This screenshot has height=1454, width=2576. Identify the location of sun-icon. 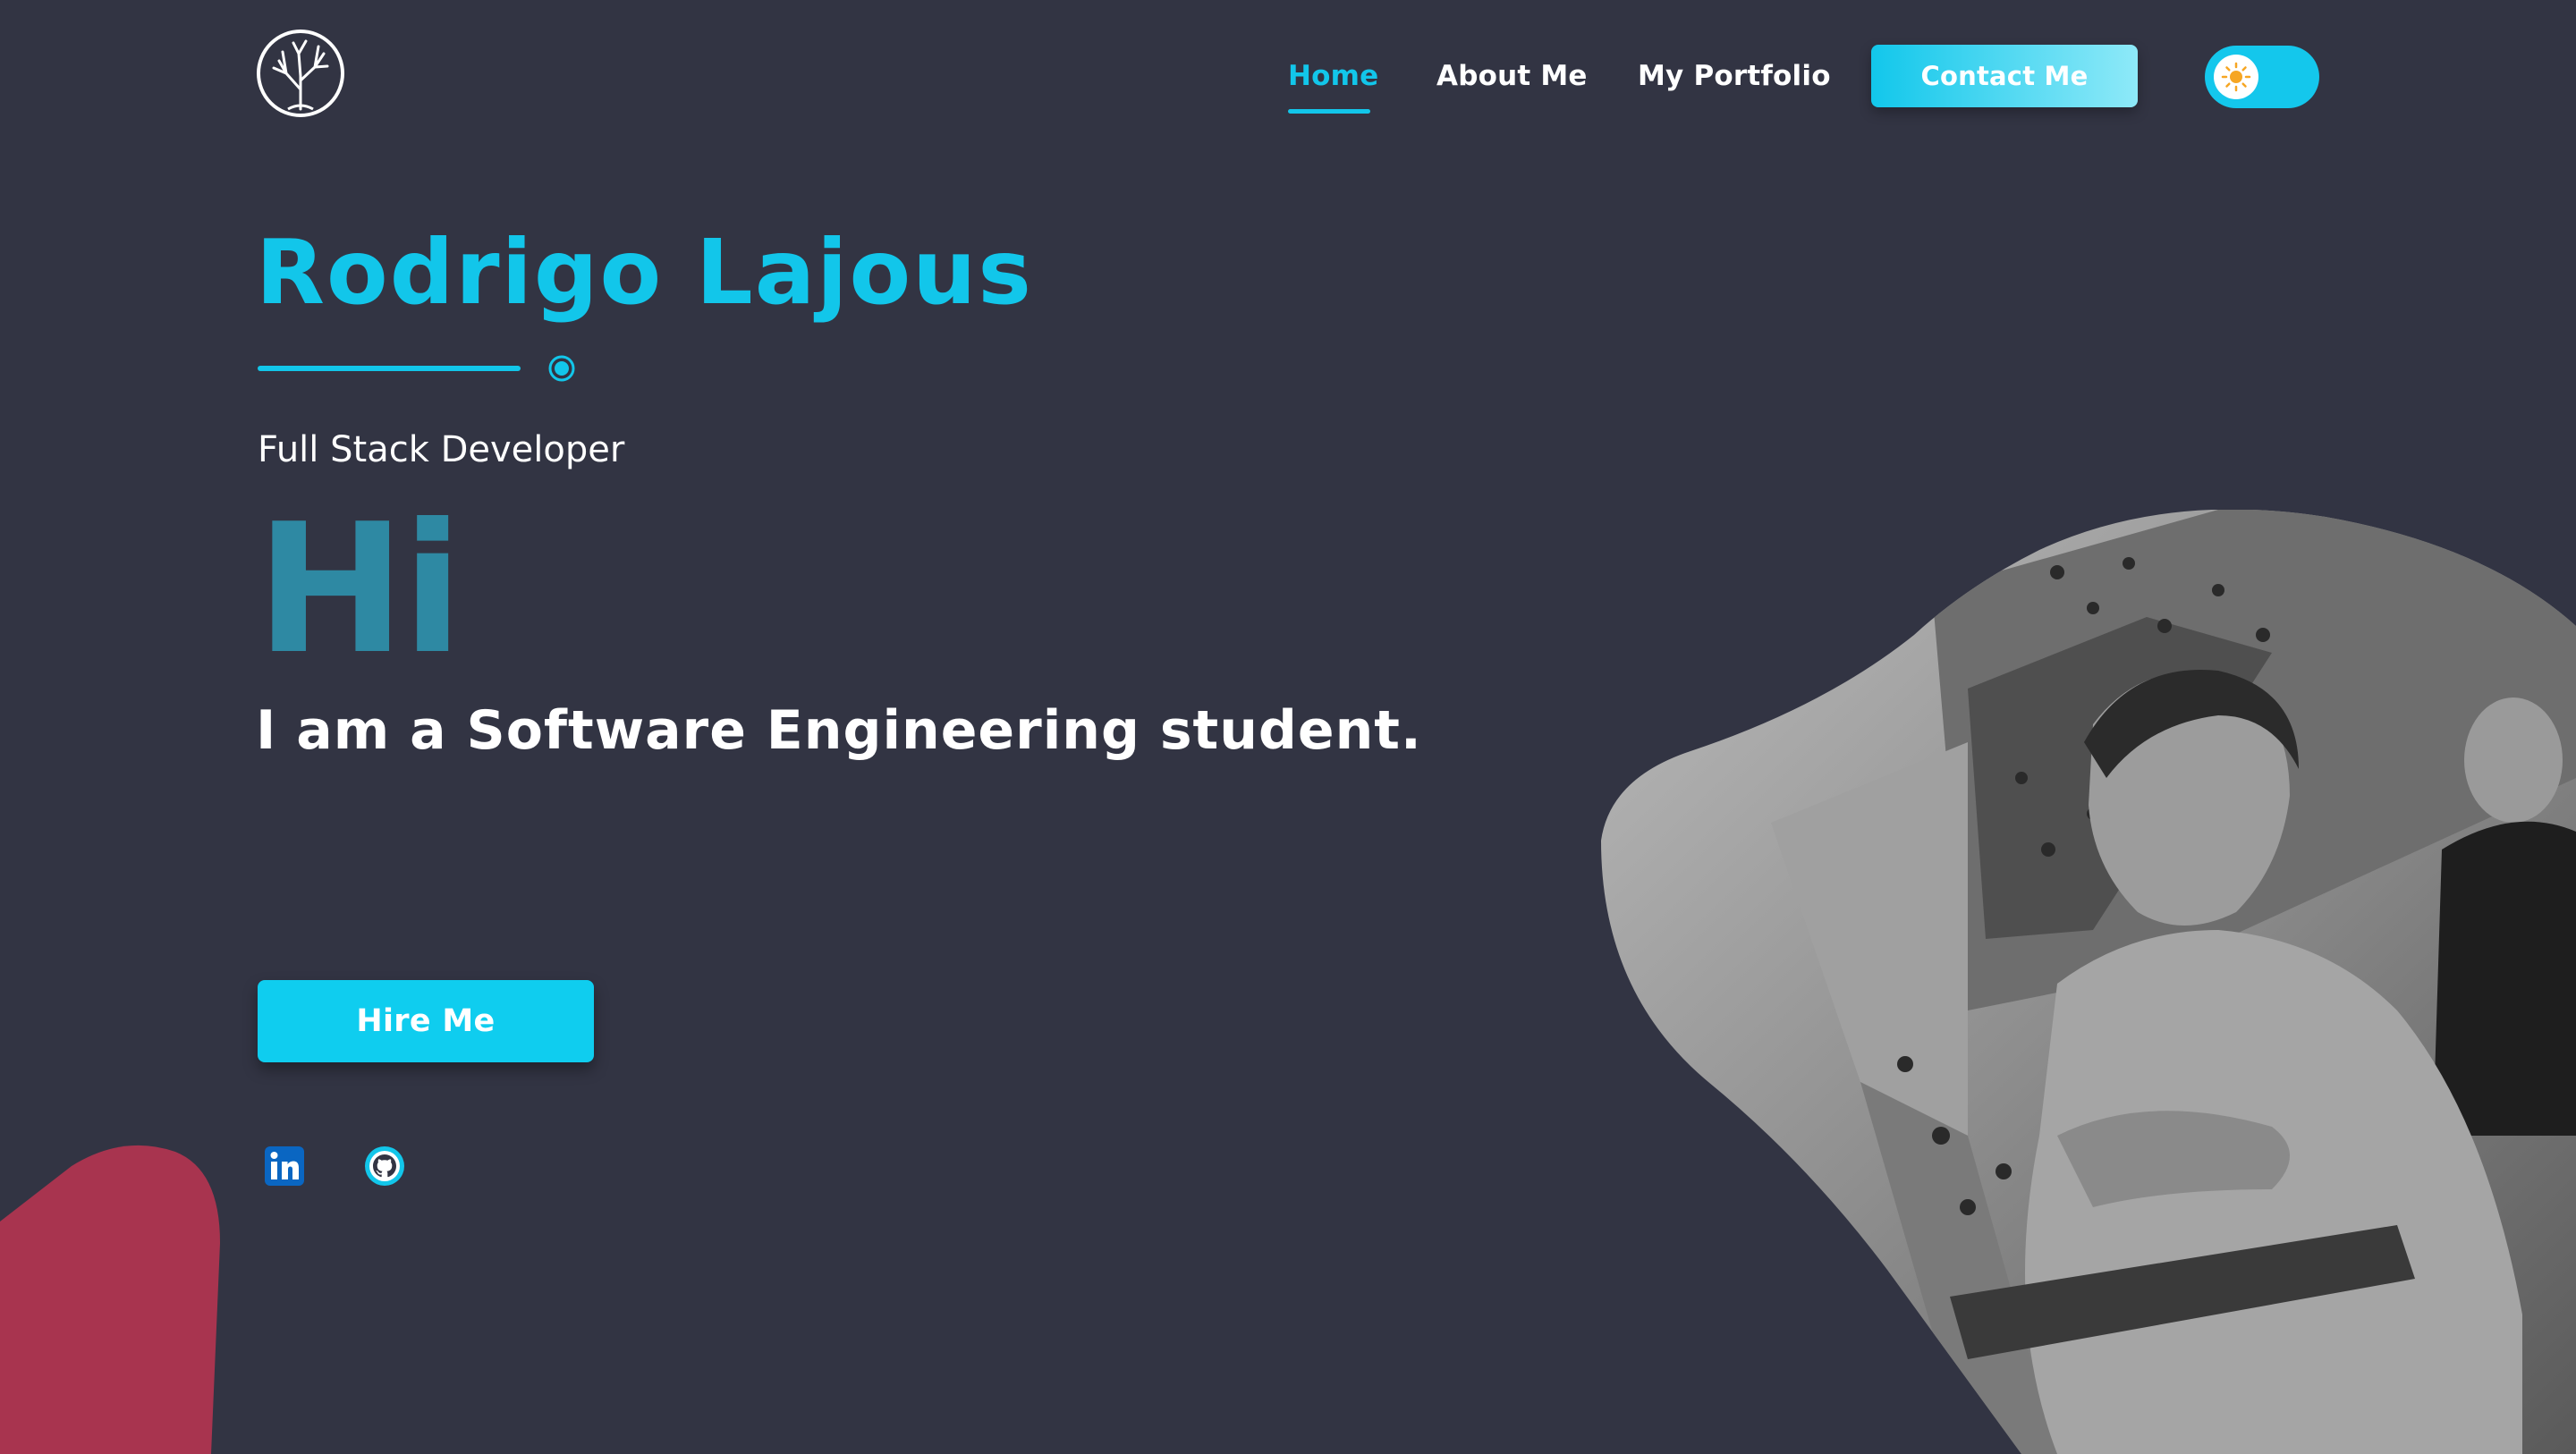
(2236, 77).